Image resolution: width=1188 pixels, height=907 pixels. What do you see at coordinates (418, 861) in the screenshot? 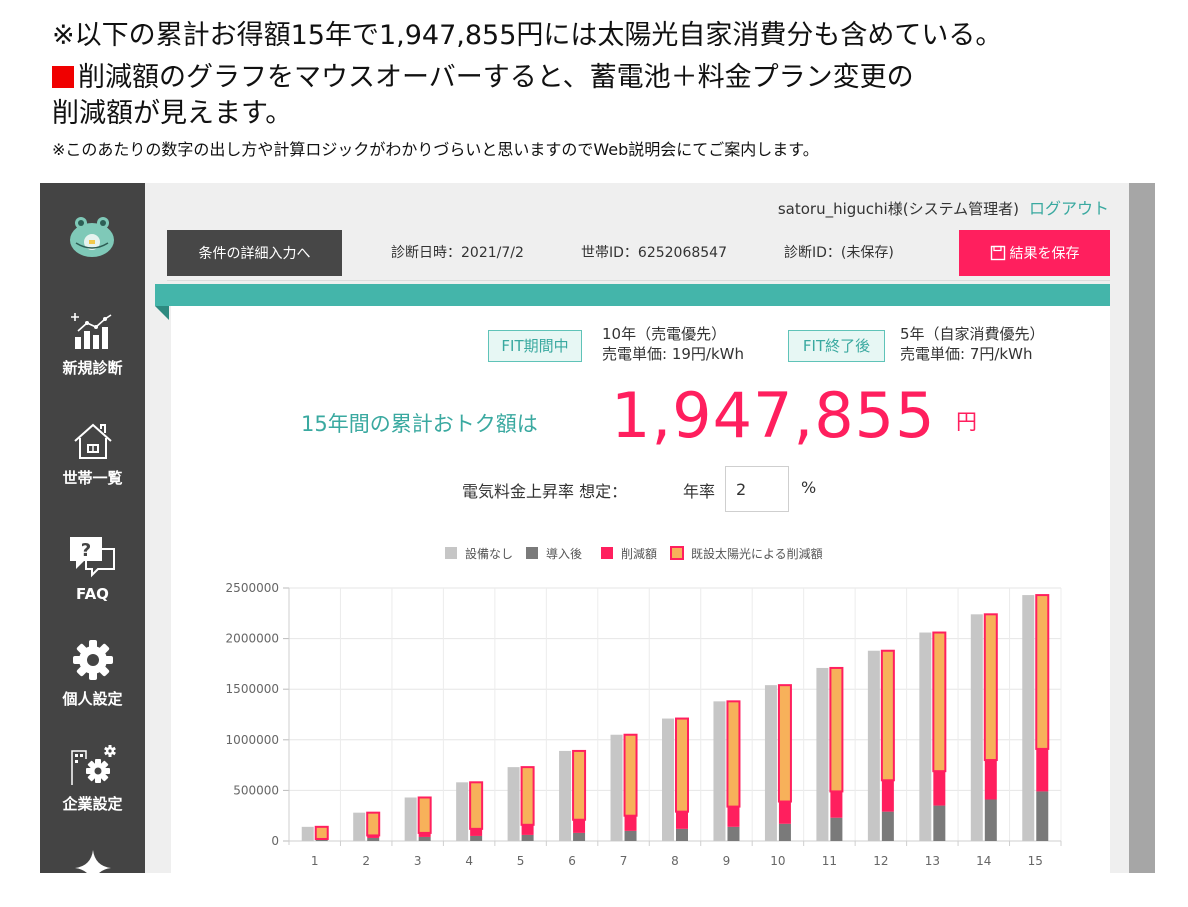
I see `x-tick-label: 3` at bounding box center [418, 861].